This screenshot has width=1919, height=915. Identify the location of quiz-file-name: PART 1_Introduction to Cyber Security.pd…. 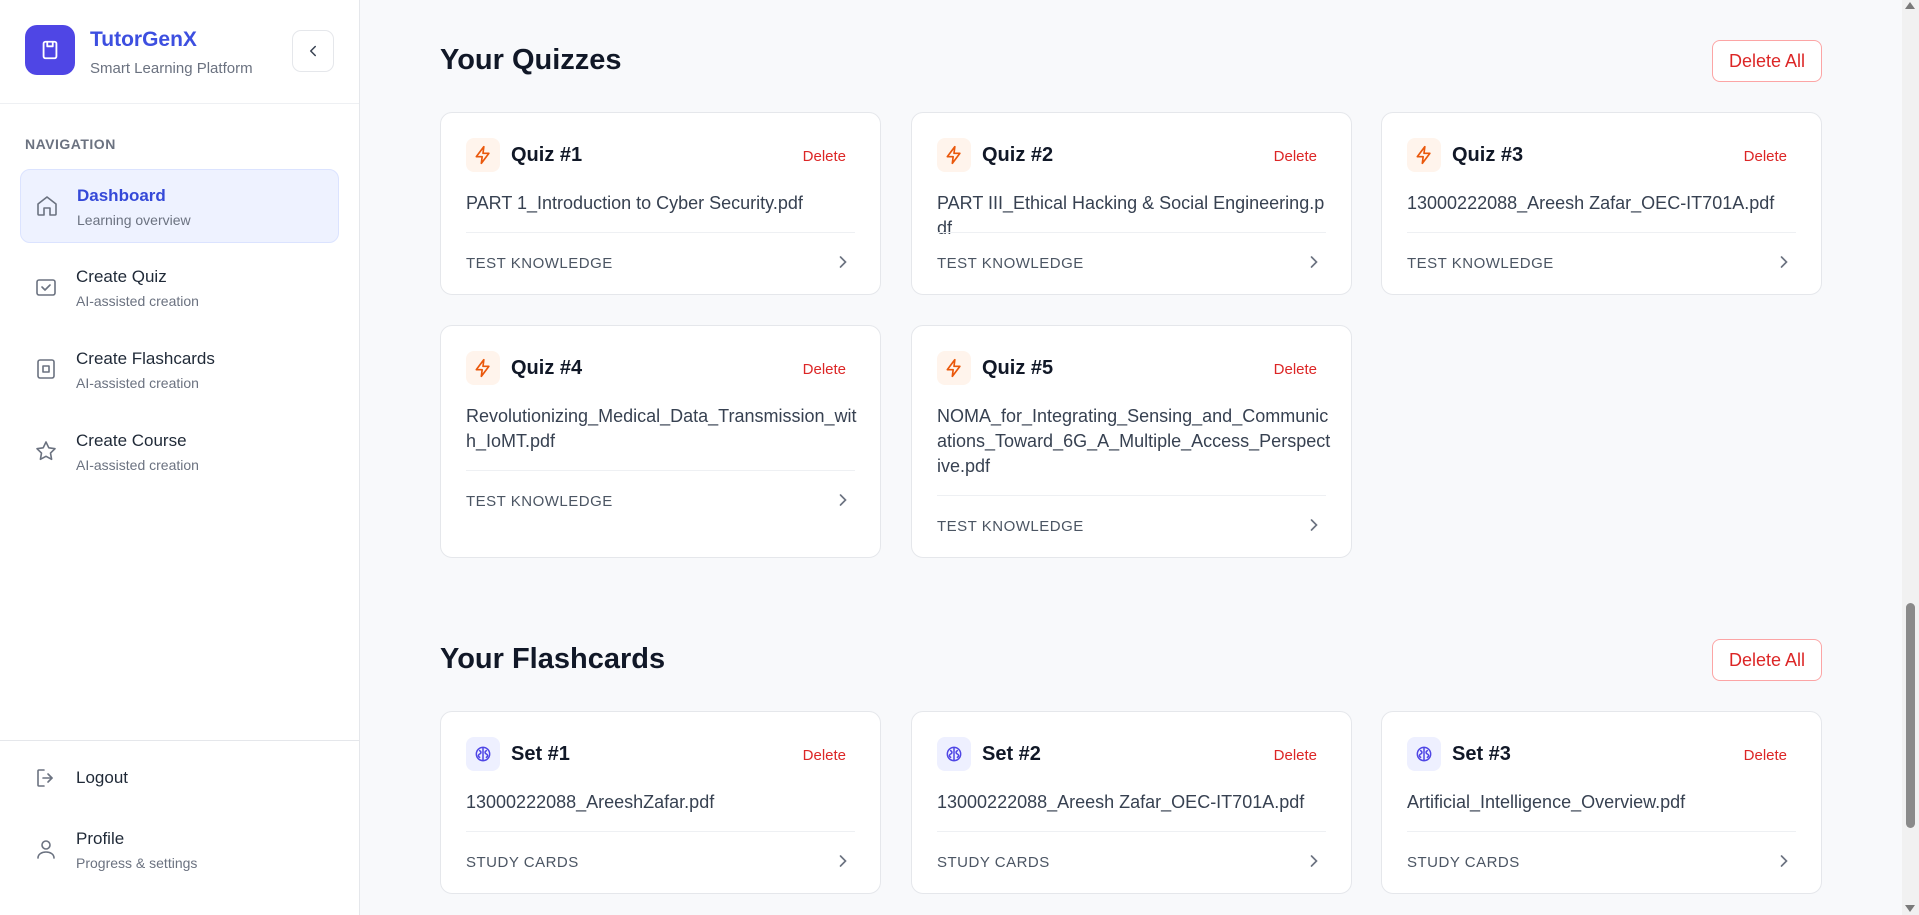
(634, 203).